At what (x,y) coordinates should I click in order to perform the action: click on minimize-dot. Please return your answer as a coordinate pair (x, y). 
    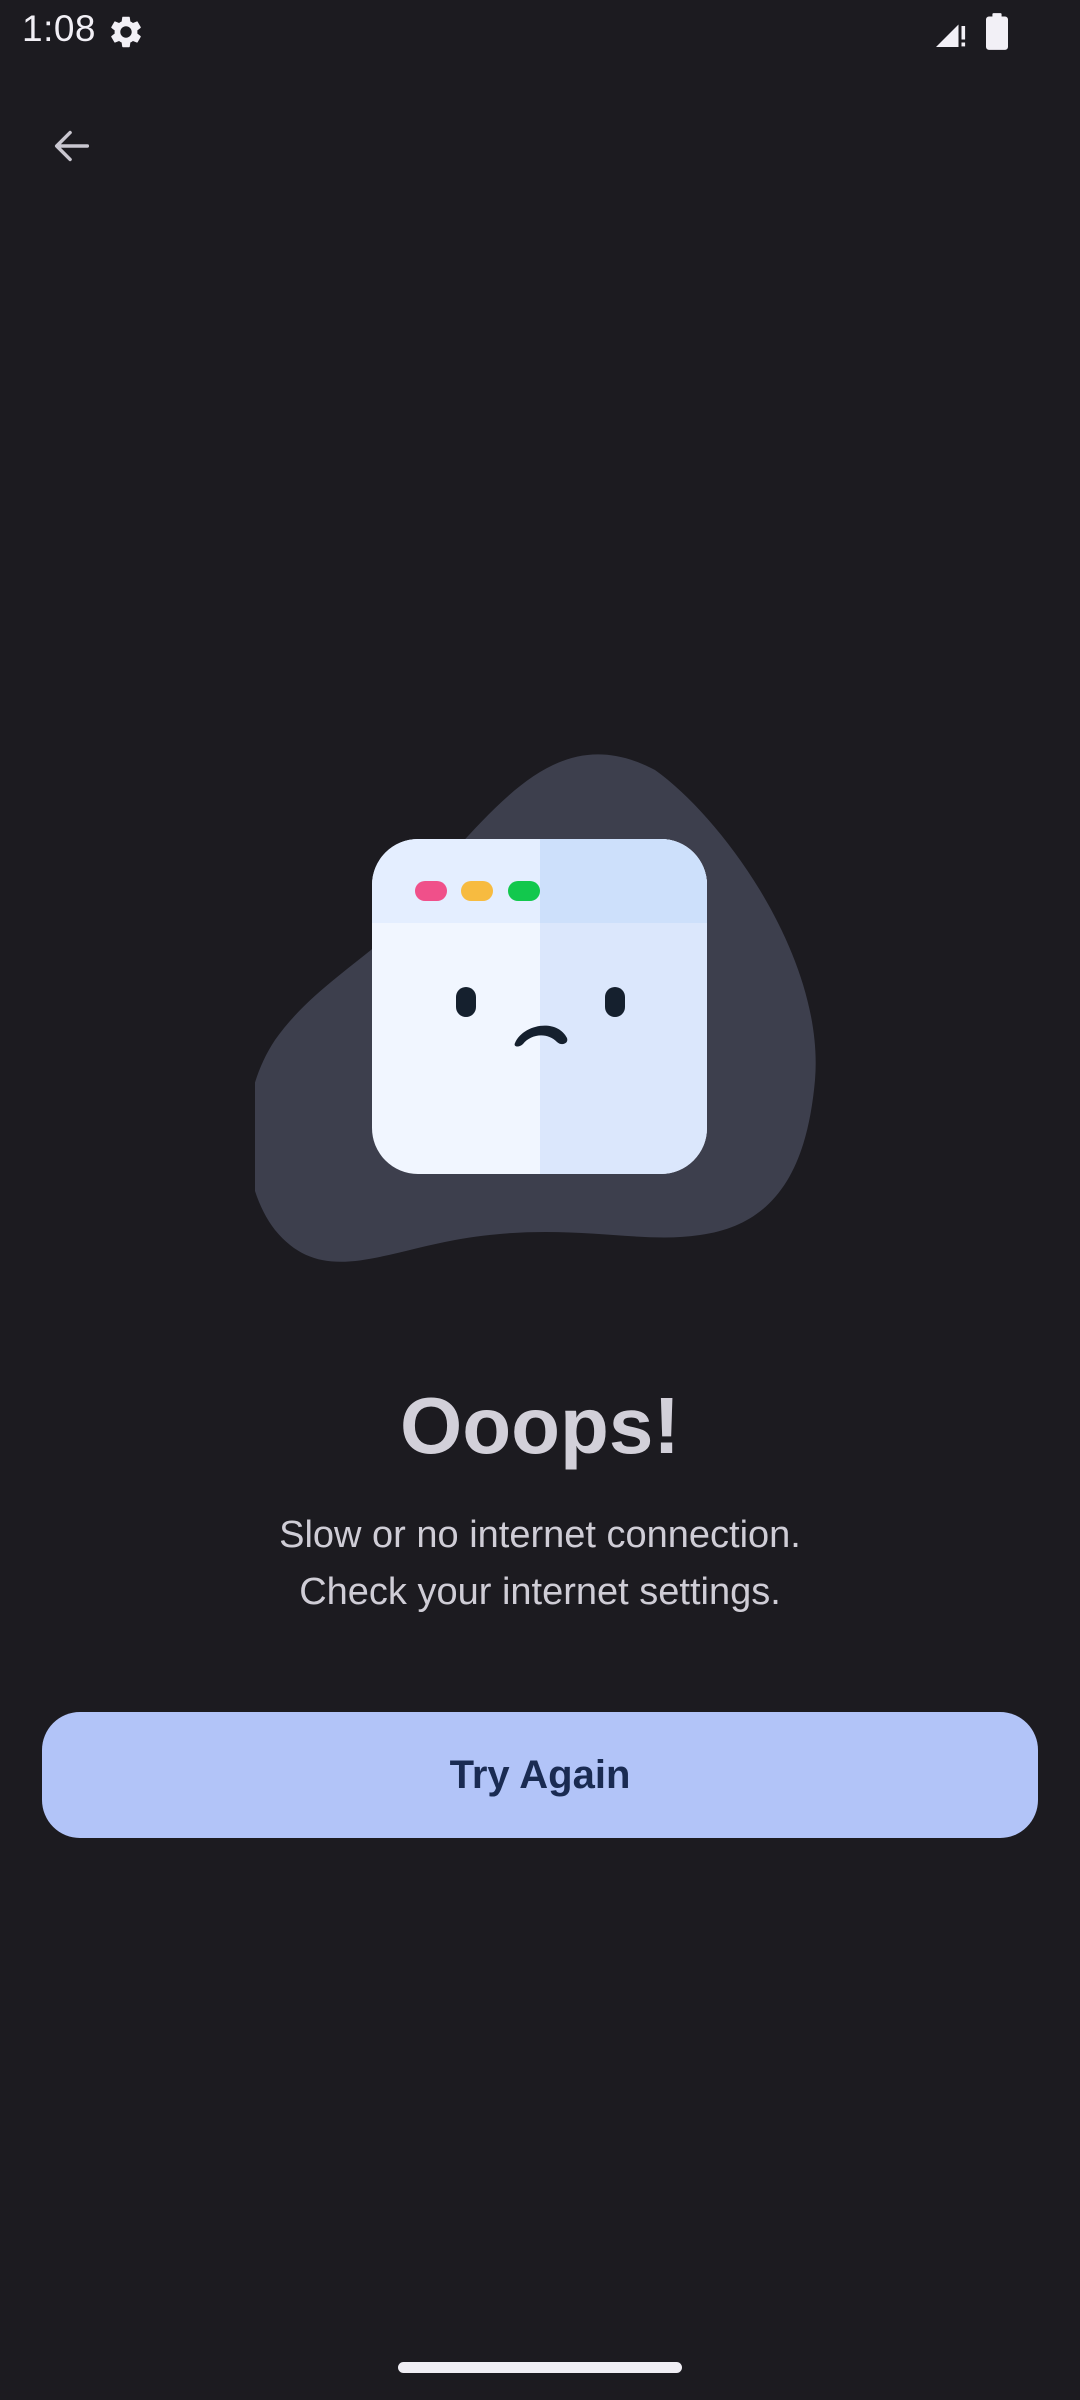
    Looking at the image, I should click on (477, 891).